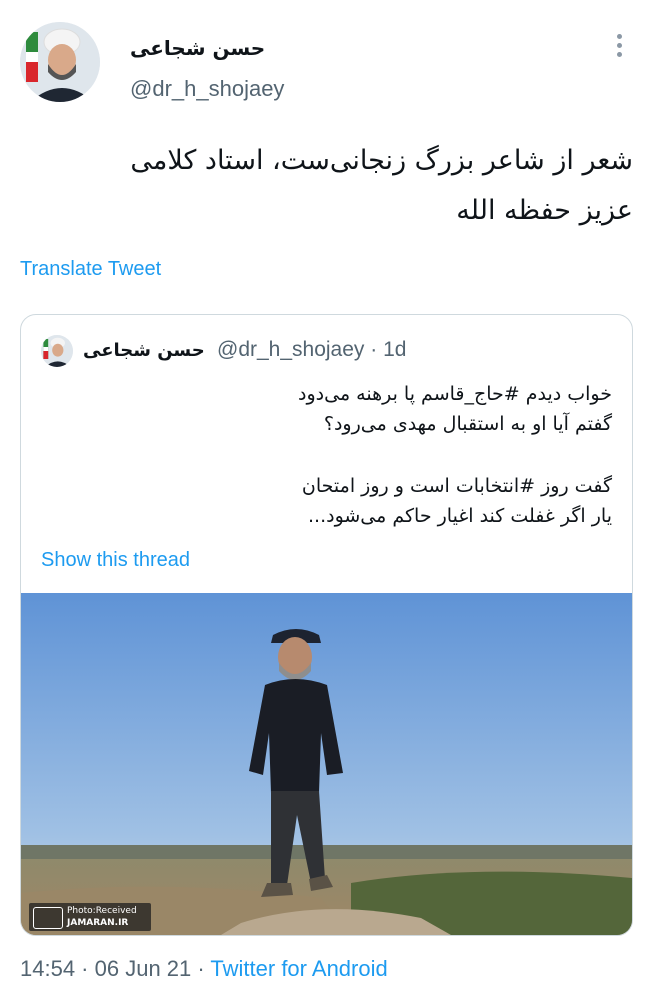 The image size is (653, 1000). Describe the element at coordinates (48, 918) in the screenshot. I see `watermark-logo-icon` at that location.